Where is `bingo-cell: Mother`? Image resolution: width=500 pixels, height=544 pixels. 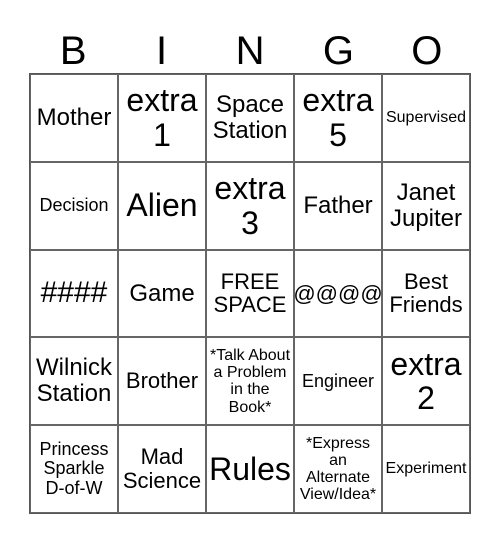
bingo-cell: Mother is located at coordinates (74, 118).